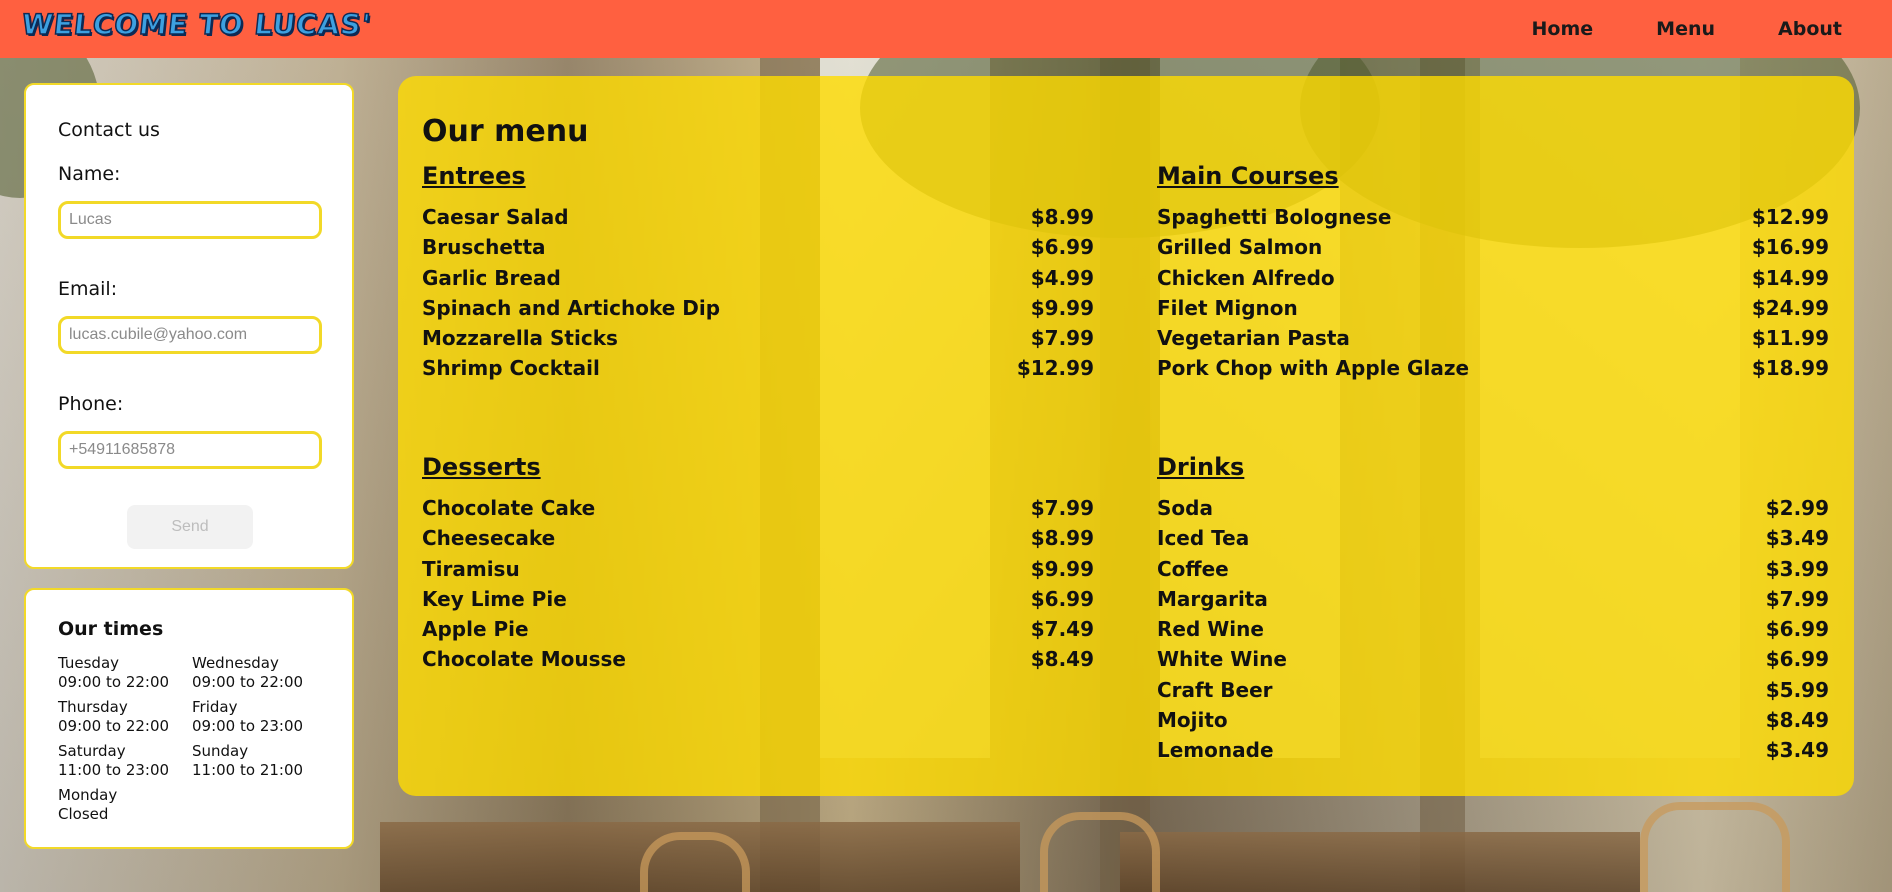  I want to click on menu-item-name: Chicken Alfredo, so click(1246, 277).